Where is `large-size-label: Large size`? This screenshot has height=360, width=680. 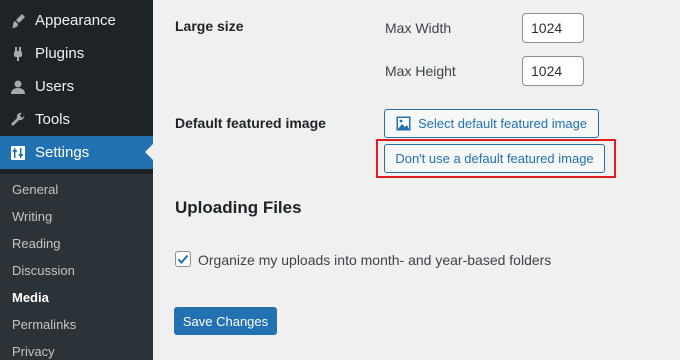 large-size-label: Large size is located at coordinates (209, 26).